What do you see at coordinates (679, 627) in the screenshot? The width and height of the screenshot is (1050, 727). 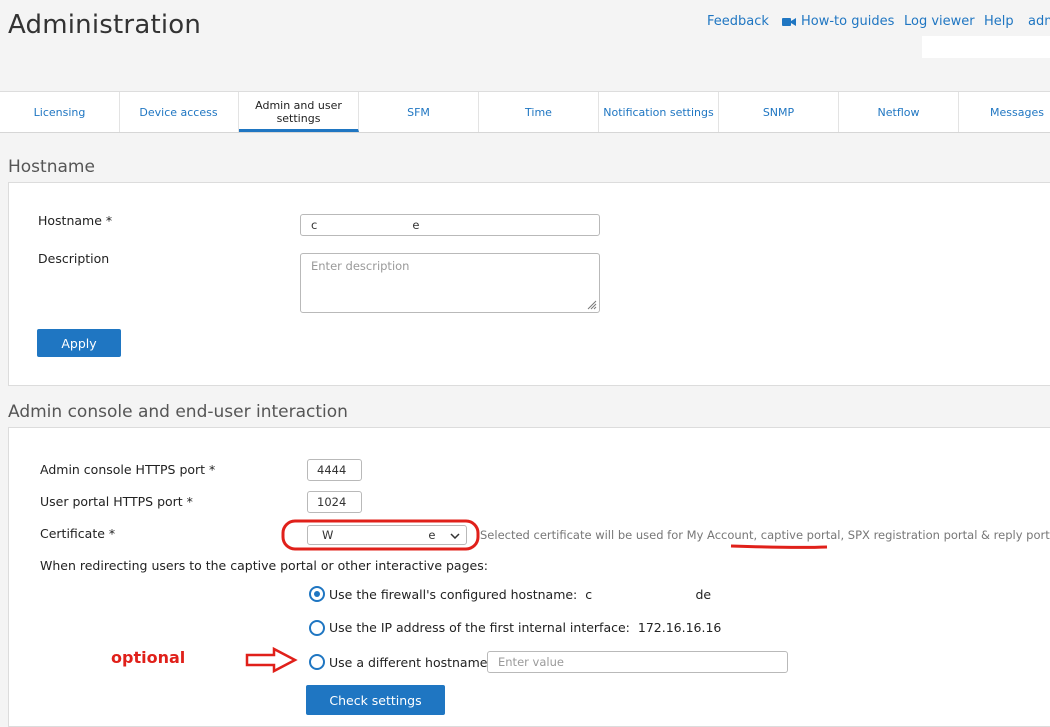 I see `option-ip-address-value: 172.16.16.16` at bounding box center [679, 627].